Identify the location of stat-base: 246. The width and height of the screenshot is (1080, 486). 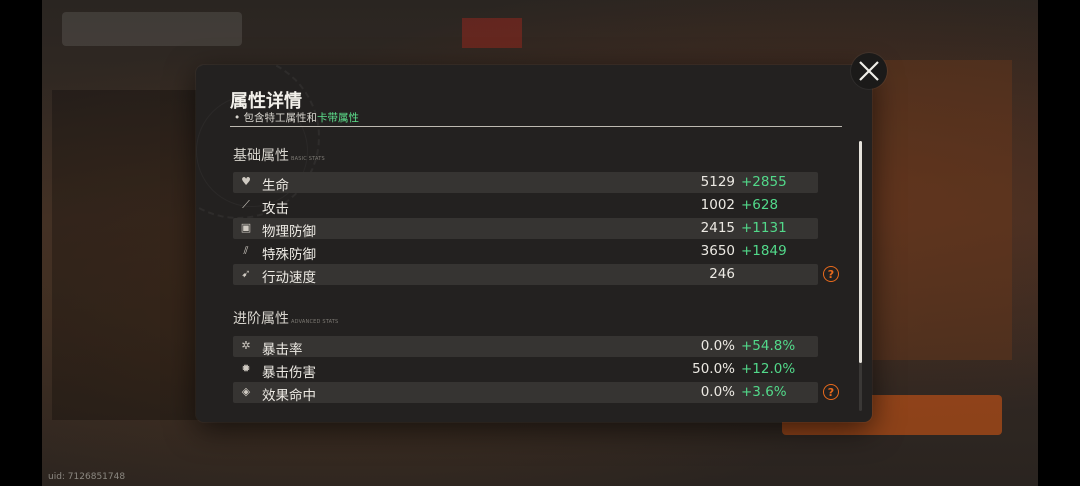
(722, 274).